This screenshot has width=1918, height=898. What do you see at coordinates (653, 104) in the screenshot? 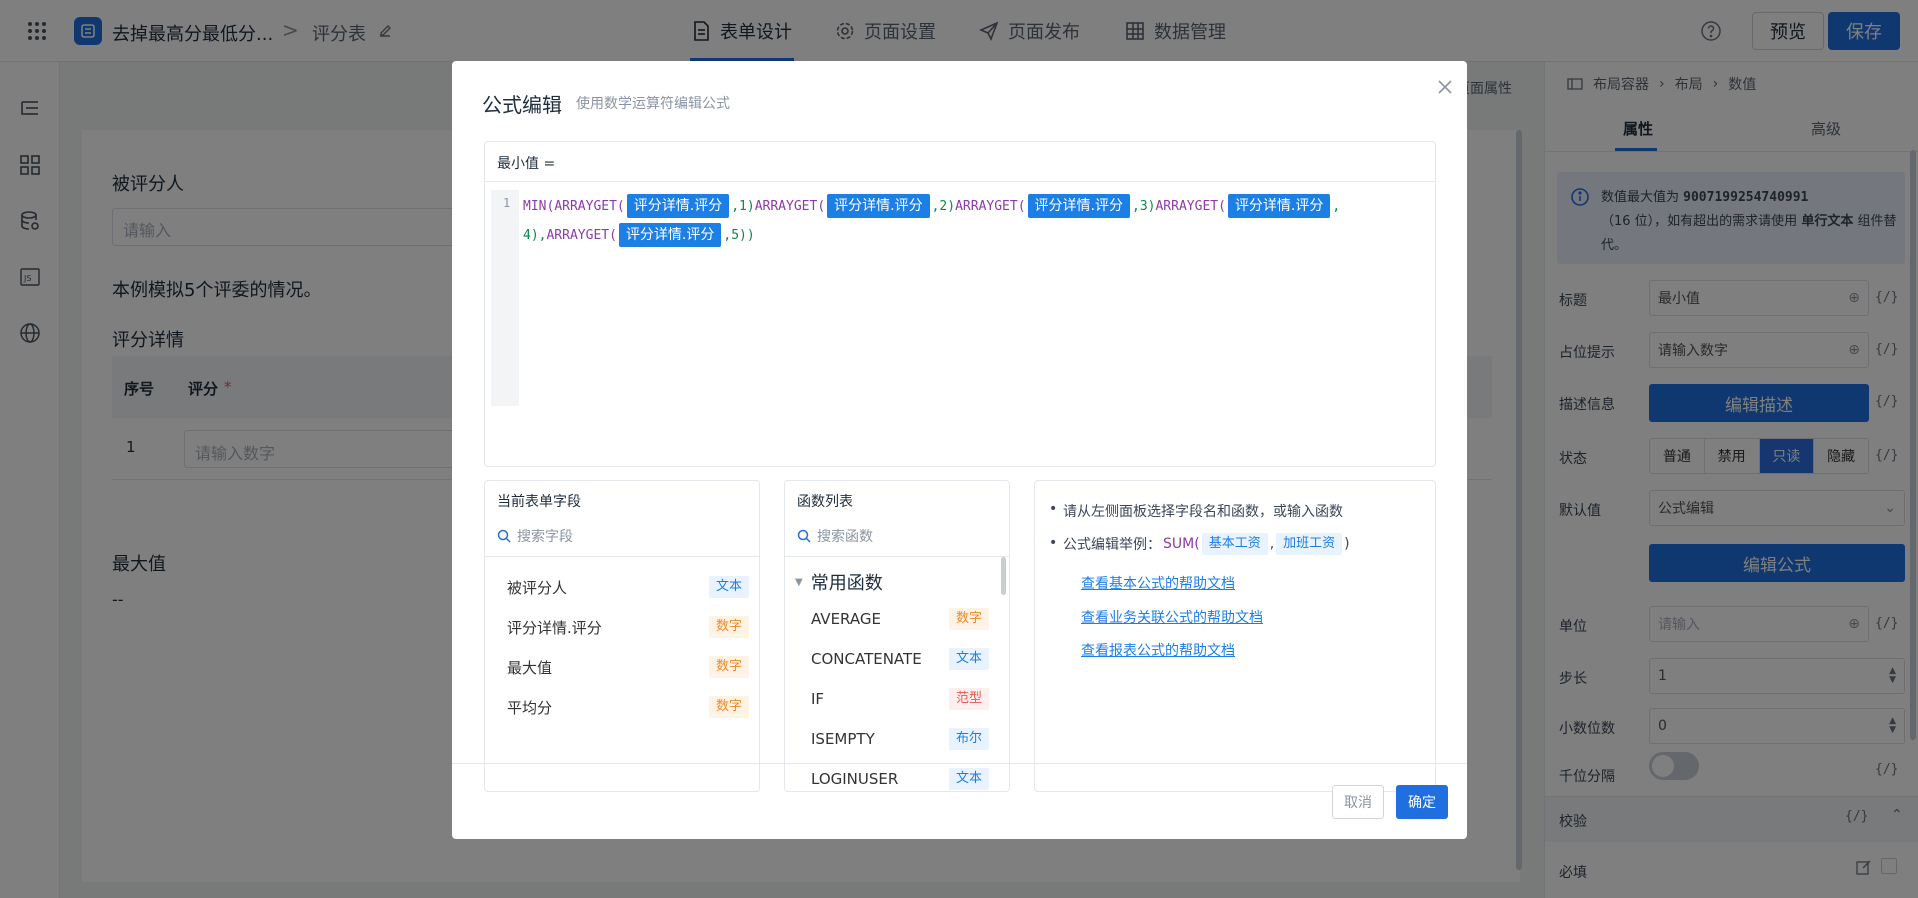
I see `dialog-subtitle: 使用数学运算符编辑公式` at bounding box center [653, 104].